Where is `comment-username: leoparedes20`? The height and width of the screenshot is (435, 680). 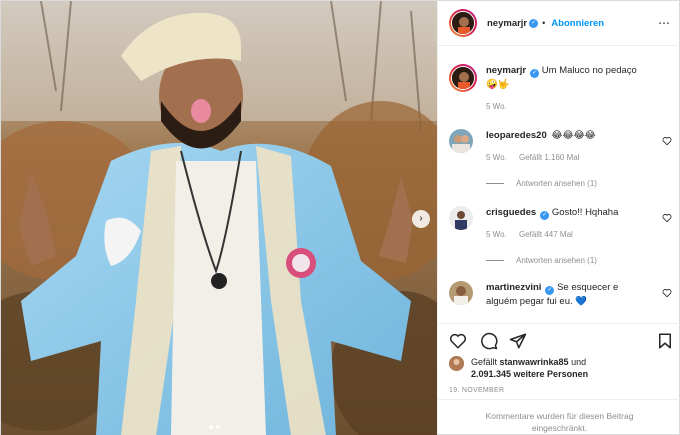
comment-username: leoparedes20 is located at coordinates (516, 135).